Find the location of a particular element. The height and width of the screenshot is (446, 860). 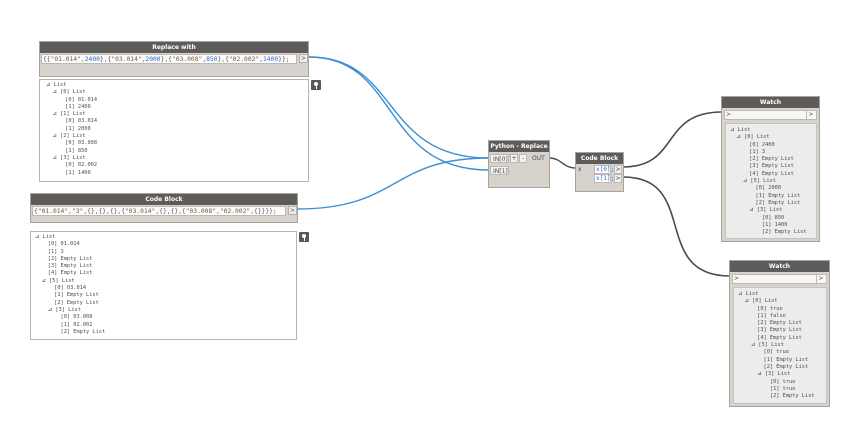

node-title: Code Block is located at coordinates (164, 199).